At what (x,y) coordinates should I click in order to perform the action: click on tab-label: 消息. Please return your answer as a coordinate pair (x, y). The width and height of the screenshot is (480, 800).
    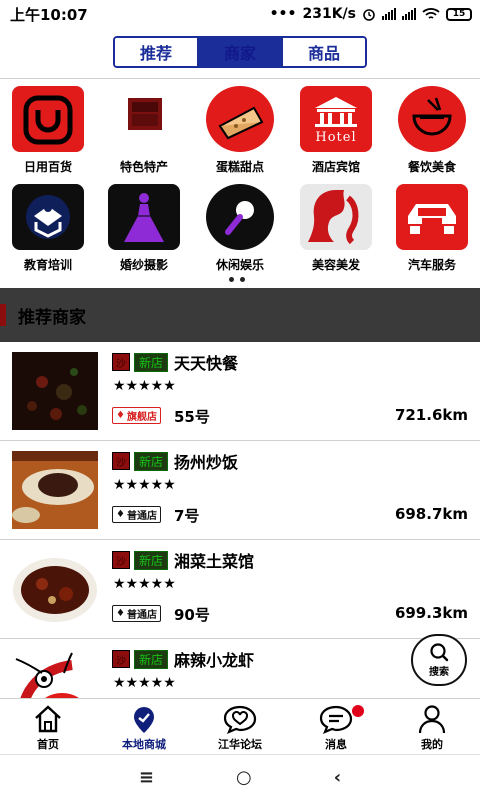
    Looking at the image, I should click on (336, 744).